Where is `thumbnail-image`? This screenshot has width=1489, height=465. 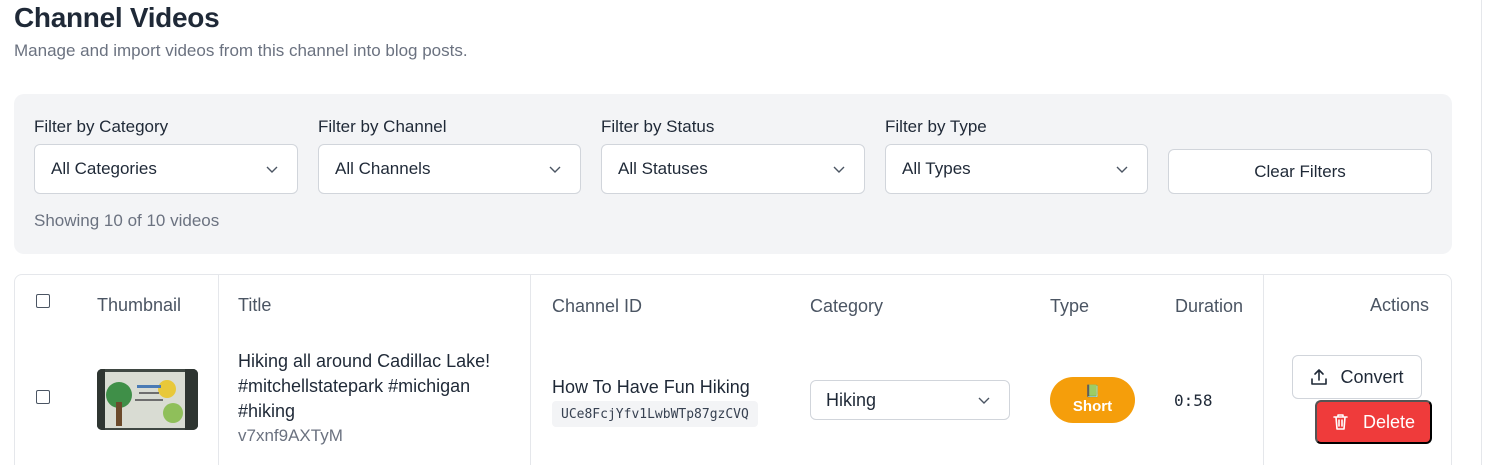 thumbnail-image is located at coordinates (147, 399).